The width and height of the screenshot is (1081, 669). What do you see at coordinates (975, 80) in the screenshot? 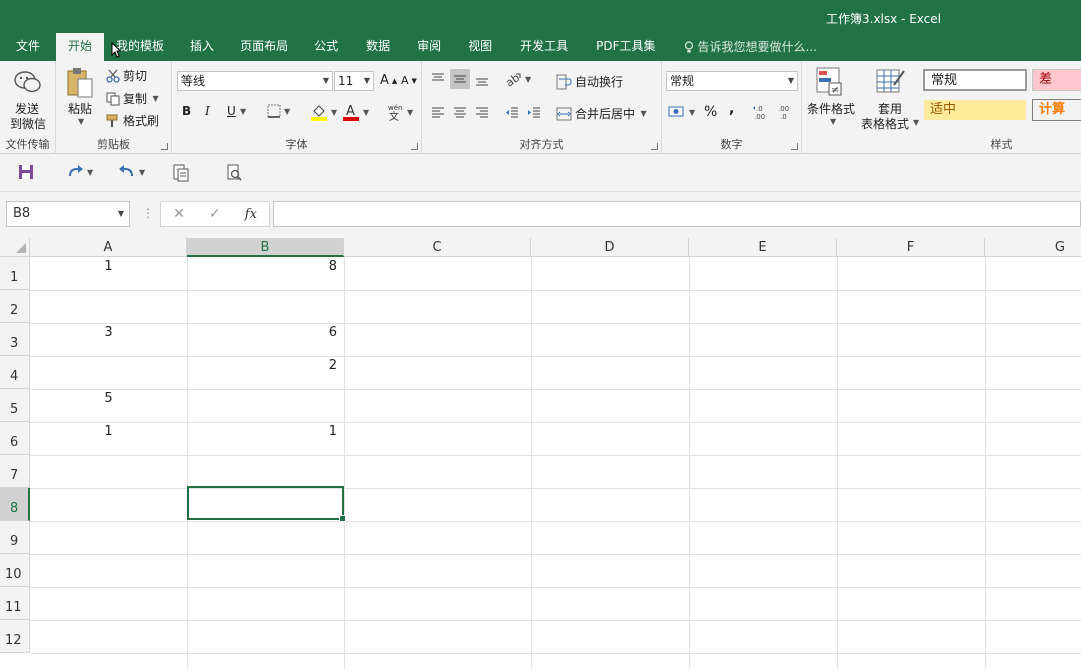
I see `style-normal: 常规` at bounding box center [975, 80].